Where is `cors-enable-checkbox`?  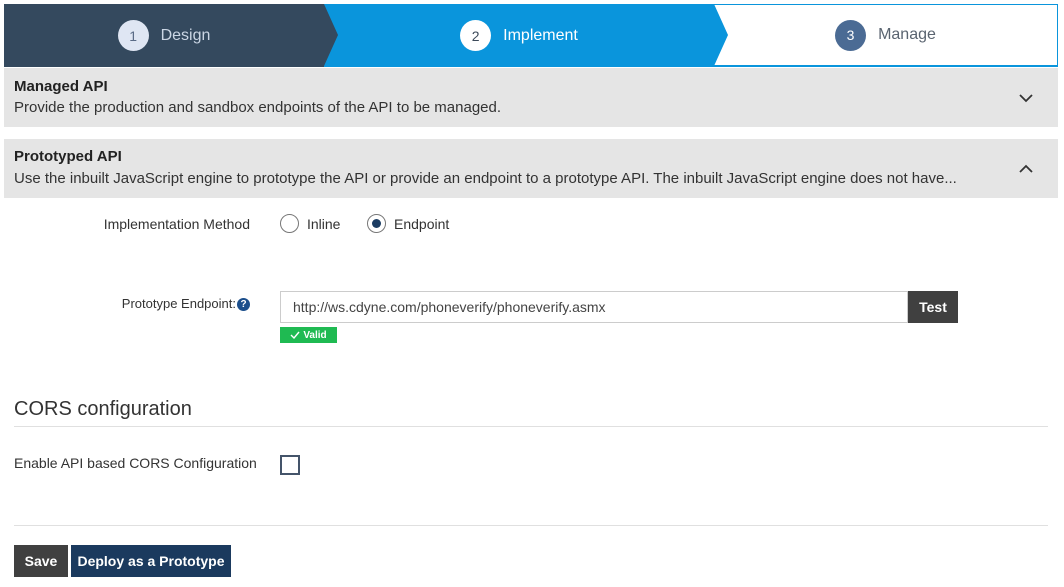
cors-enable-checkbox is located at coordinates (290, 465).